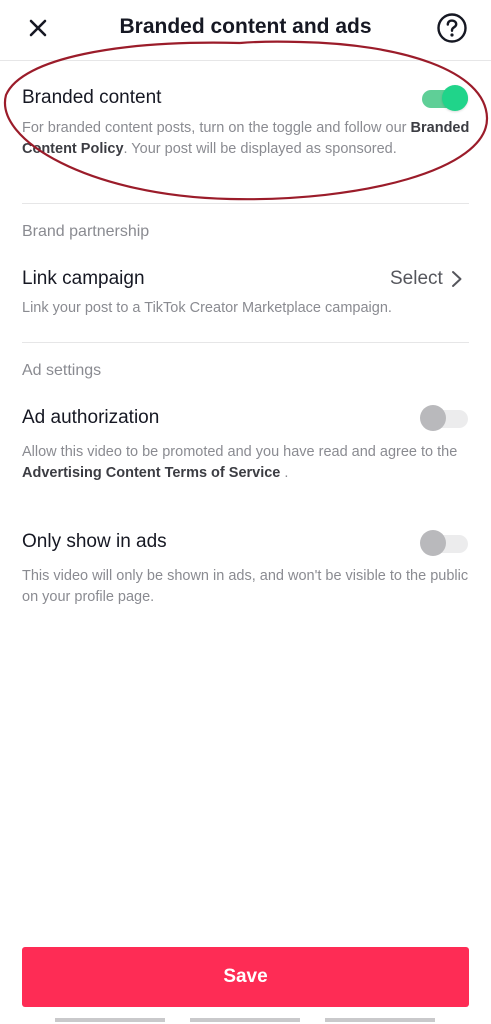 This screenshot has width=491, height=1024. Describe the element at coordinates (94, 541) in the screenshot. I see `only-show-in-ads-title: Only show in ads` at that location.